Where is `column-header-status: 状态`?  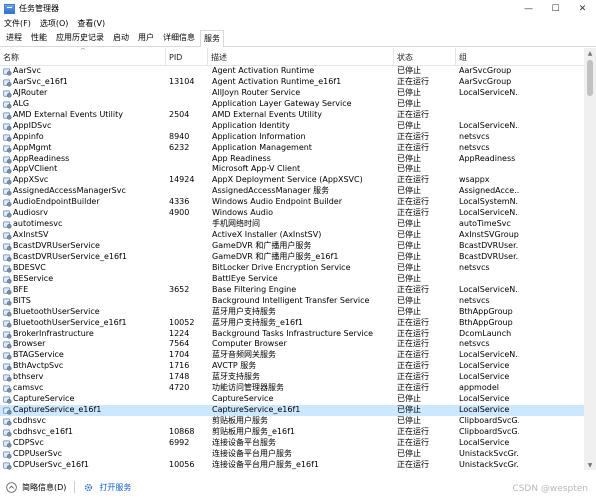
column-header-status: 状态 is located at coordinates (425, 57).